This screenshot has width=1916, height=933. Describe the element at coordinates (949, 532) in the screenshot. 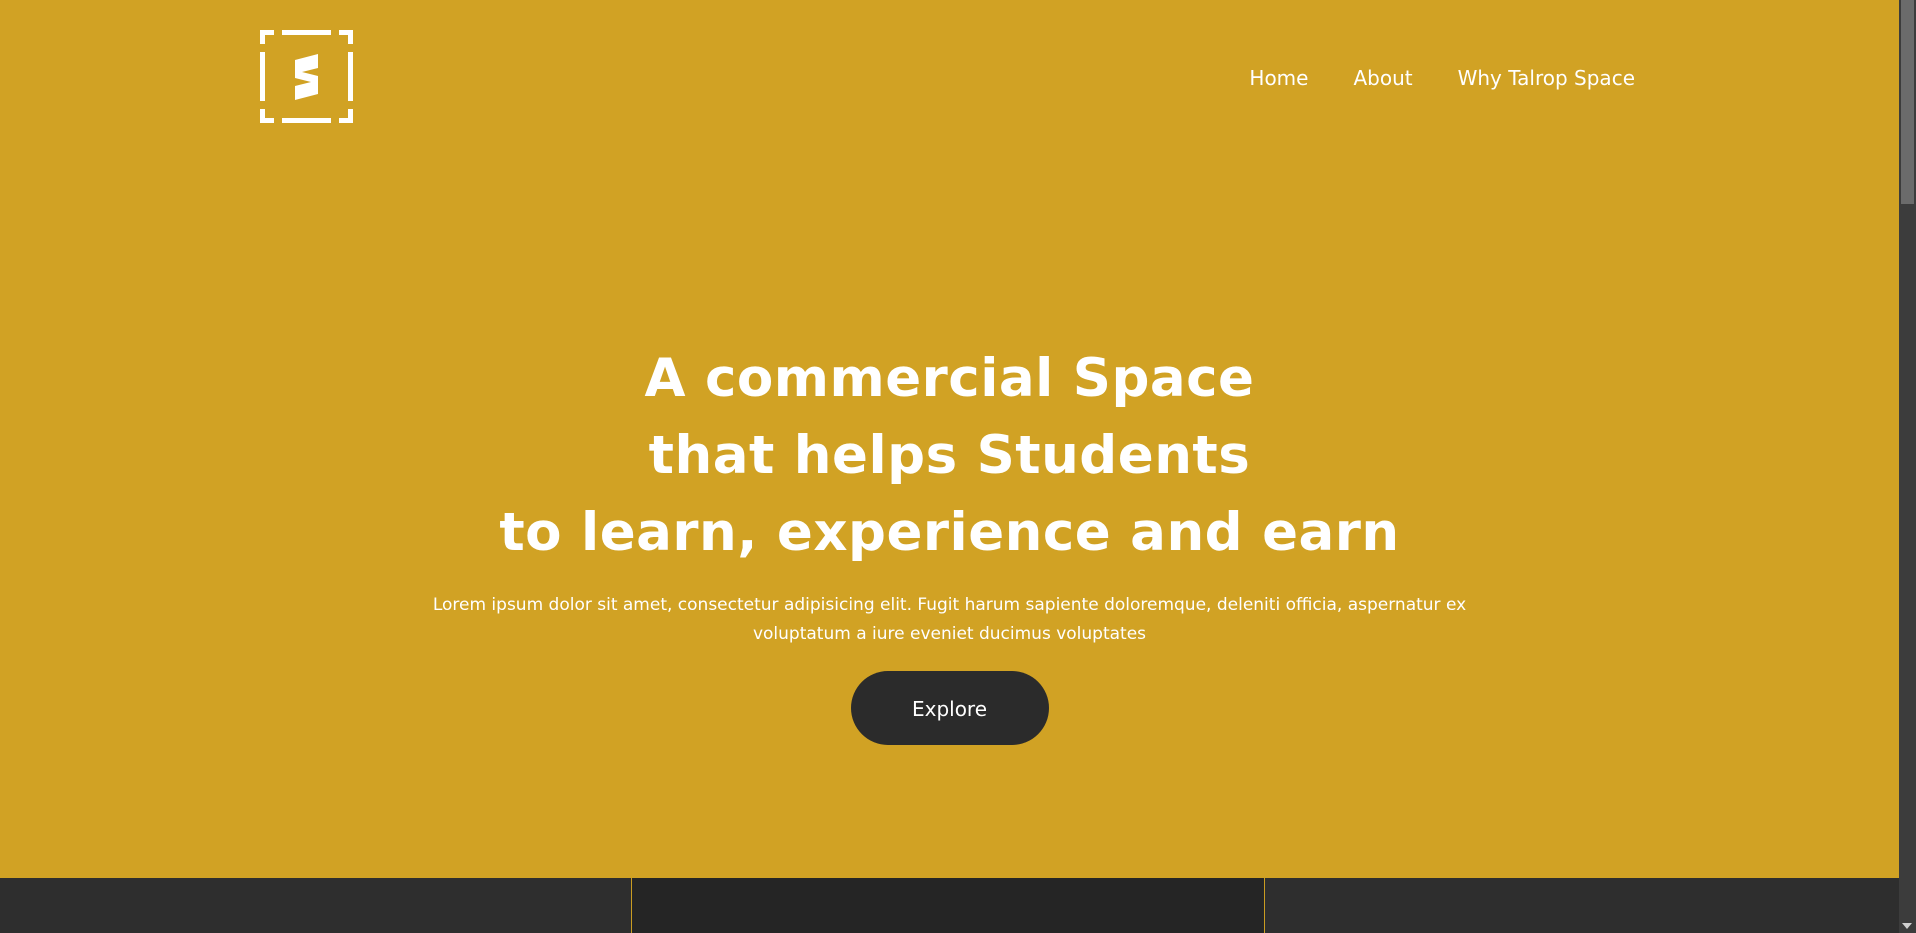

I see `hero-title-line-3: to learn, experience and earn` at that location.